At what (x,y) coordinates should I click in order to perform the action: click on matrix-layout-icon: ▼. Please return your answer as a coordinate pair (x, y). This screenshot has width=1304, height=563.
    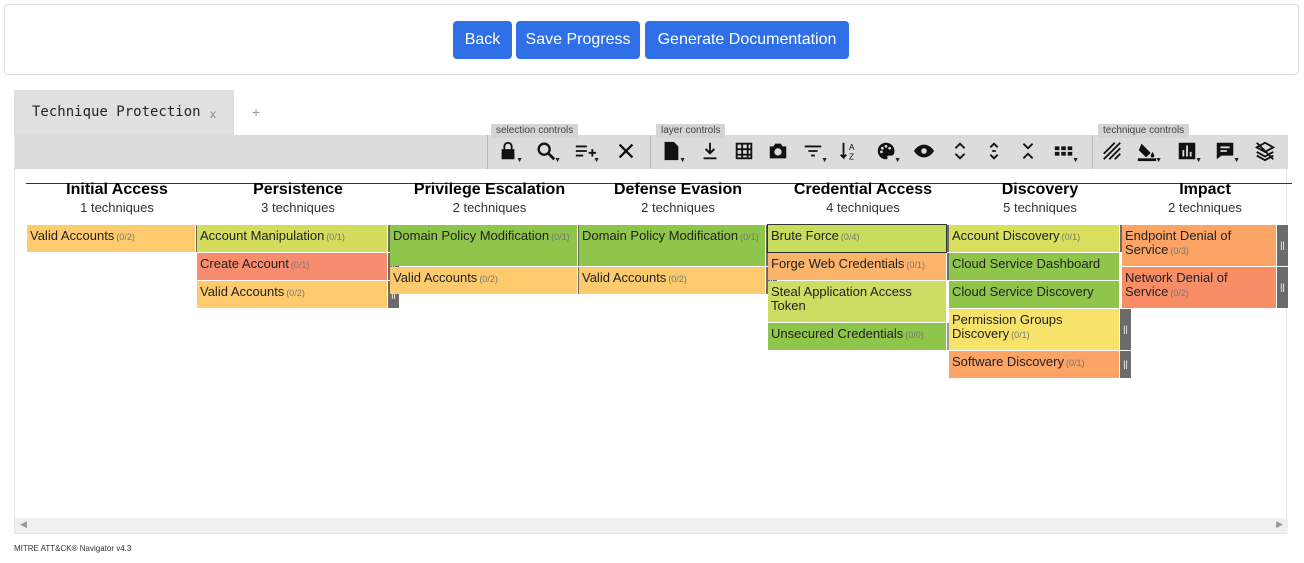
    Looking at the image, I should click on (1066, 152).